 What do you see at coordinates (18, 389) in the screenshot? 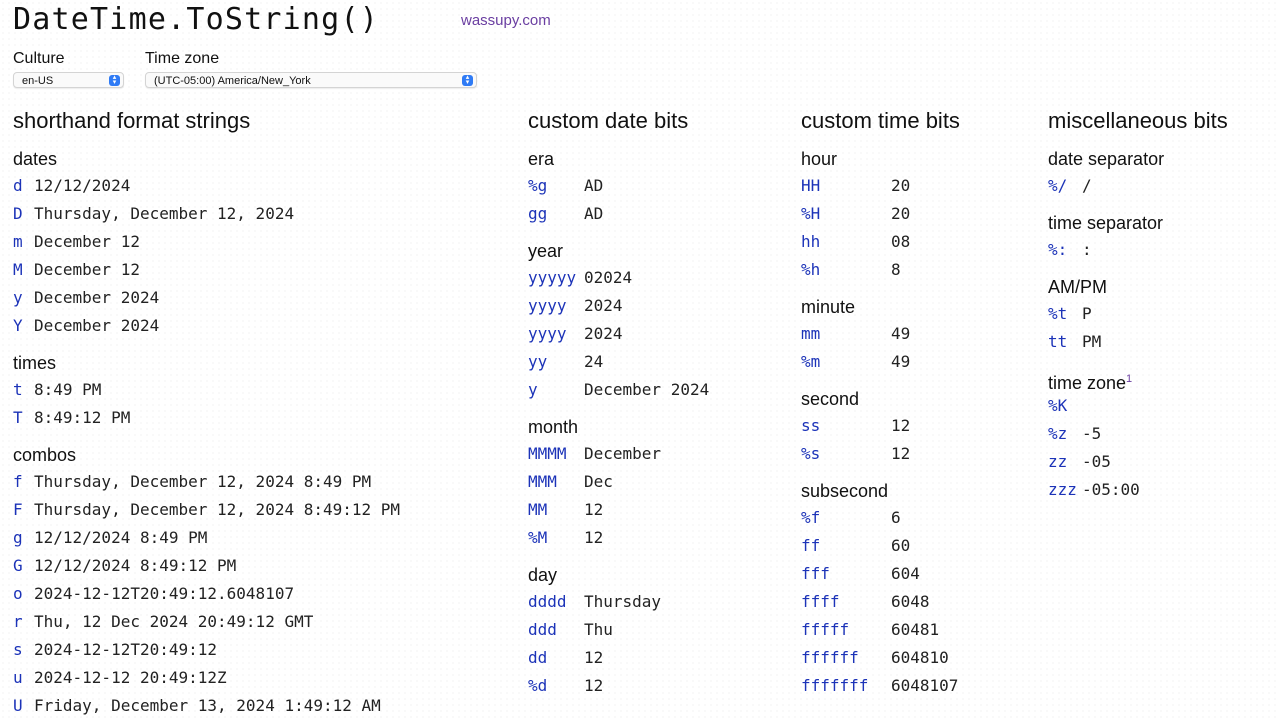
I see `format-code: t` at bounding box center [18, 389].